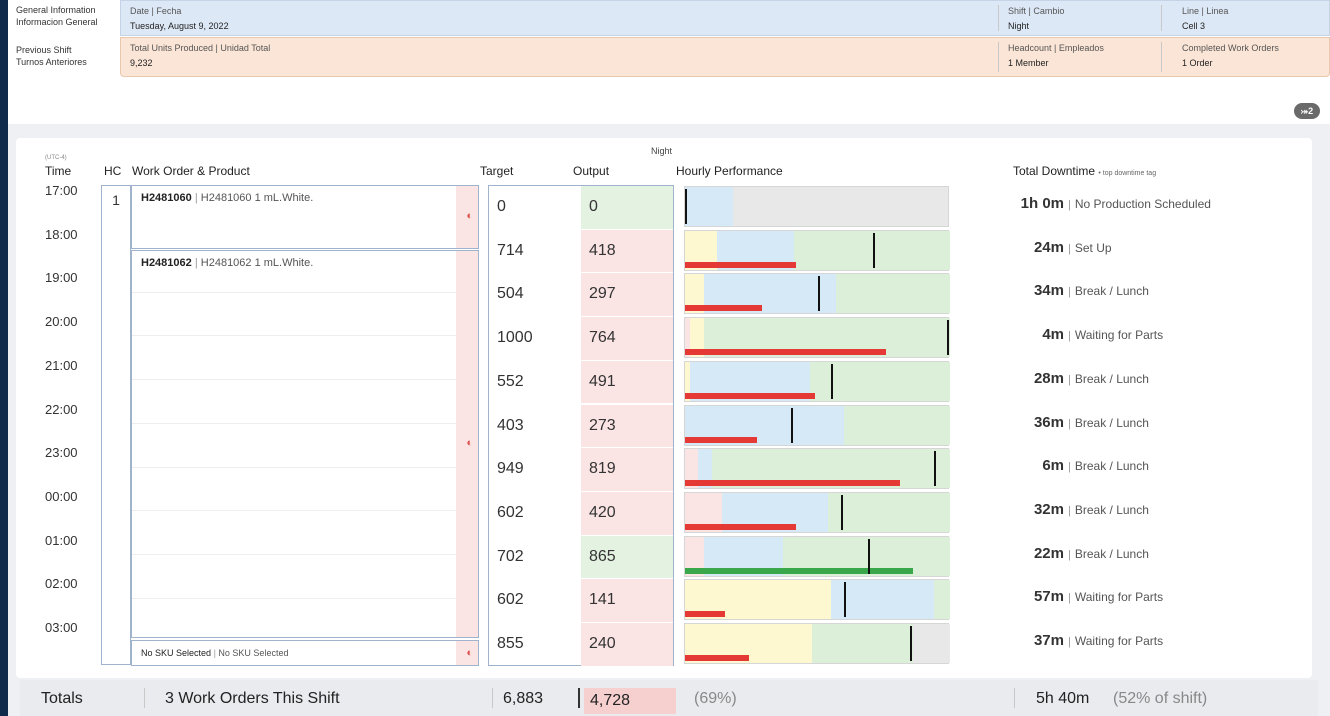  Describe the element at coordinates (591, 171) in the screenshot. I see `output-header: Output` at that location.